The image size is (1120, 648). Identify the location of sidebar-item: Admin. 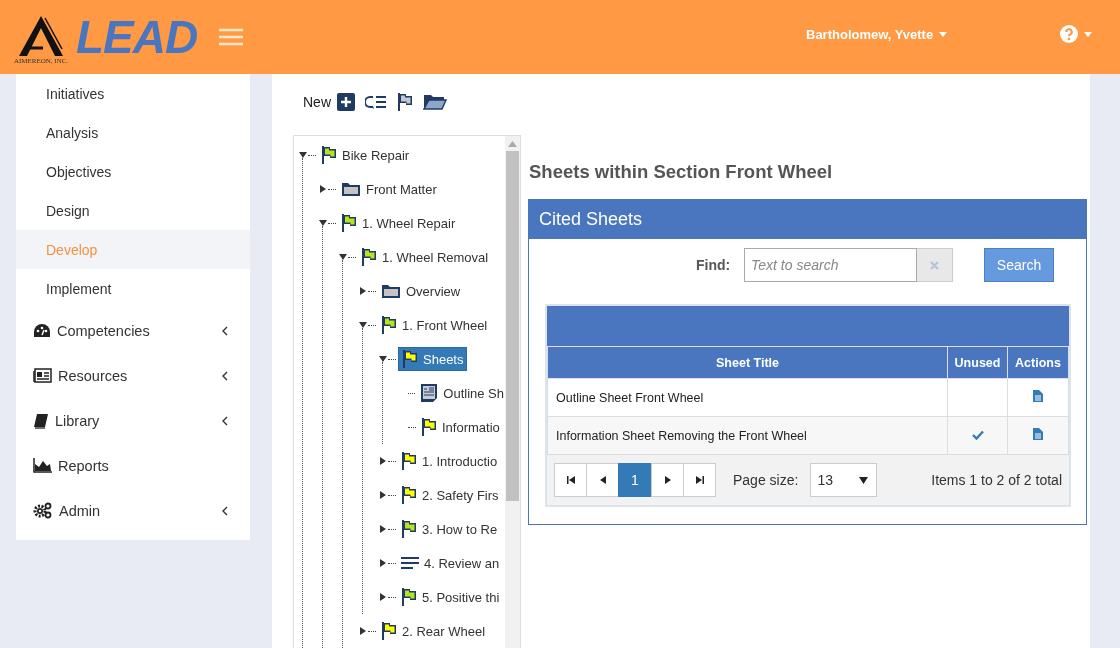
(137, 510).